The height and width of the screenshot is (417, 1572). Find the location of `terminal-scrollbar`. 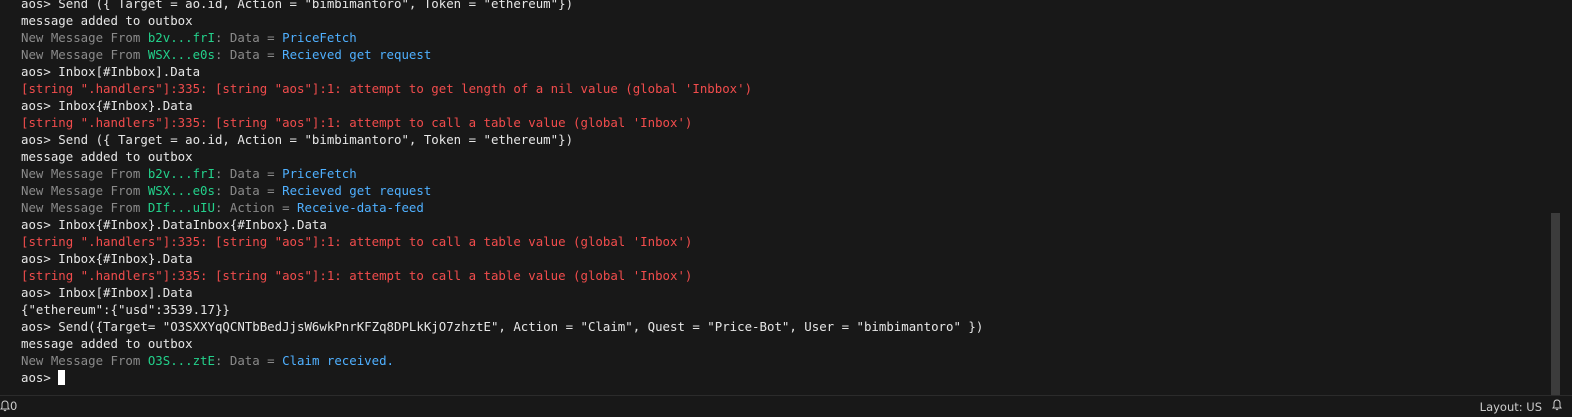

terminal-scrollbar is located at coordinates (1554, 197).